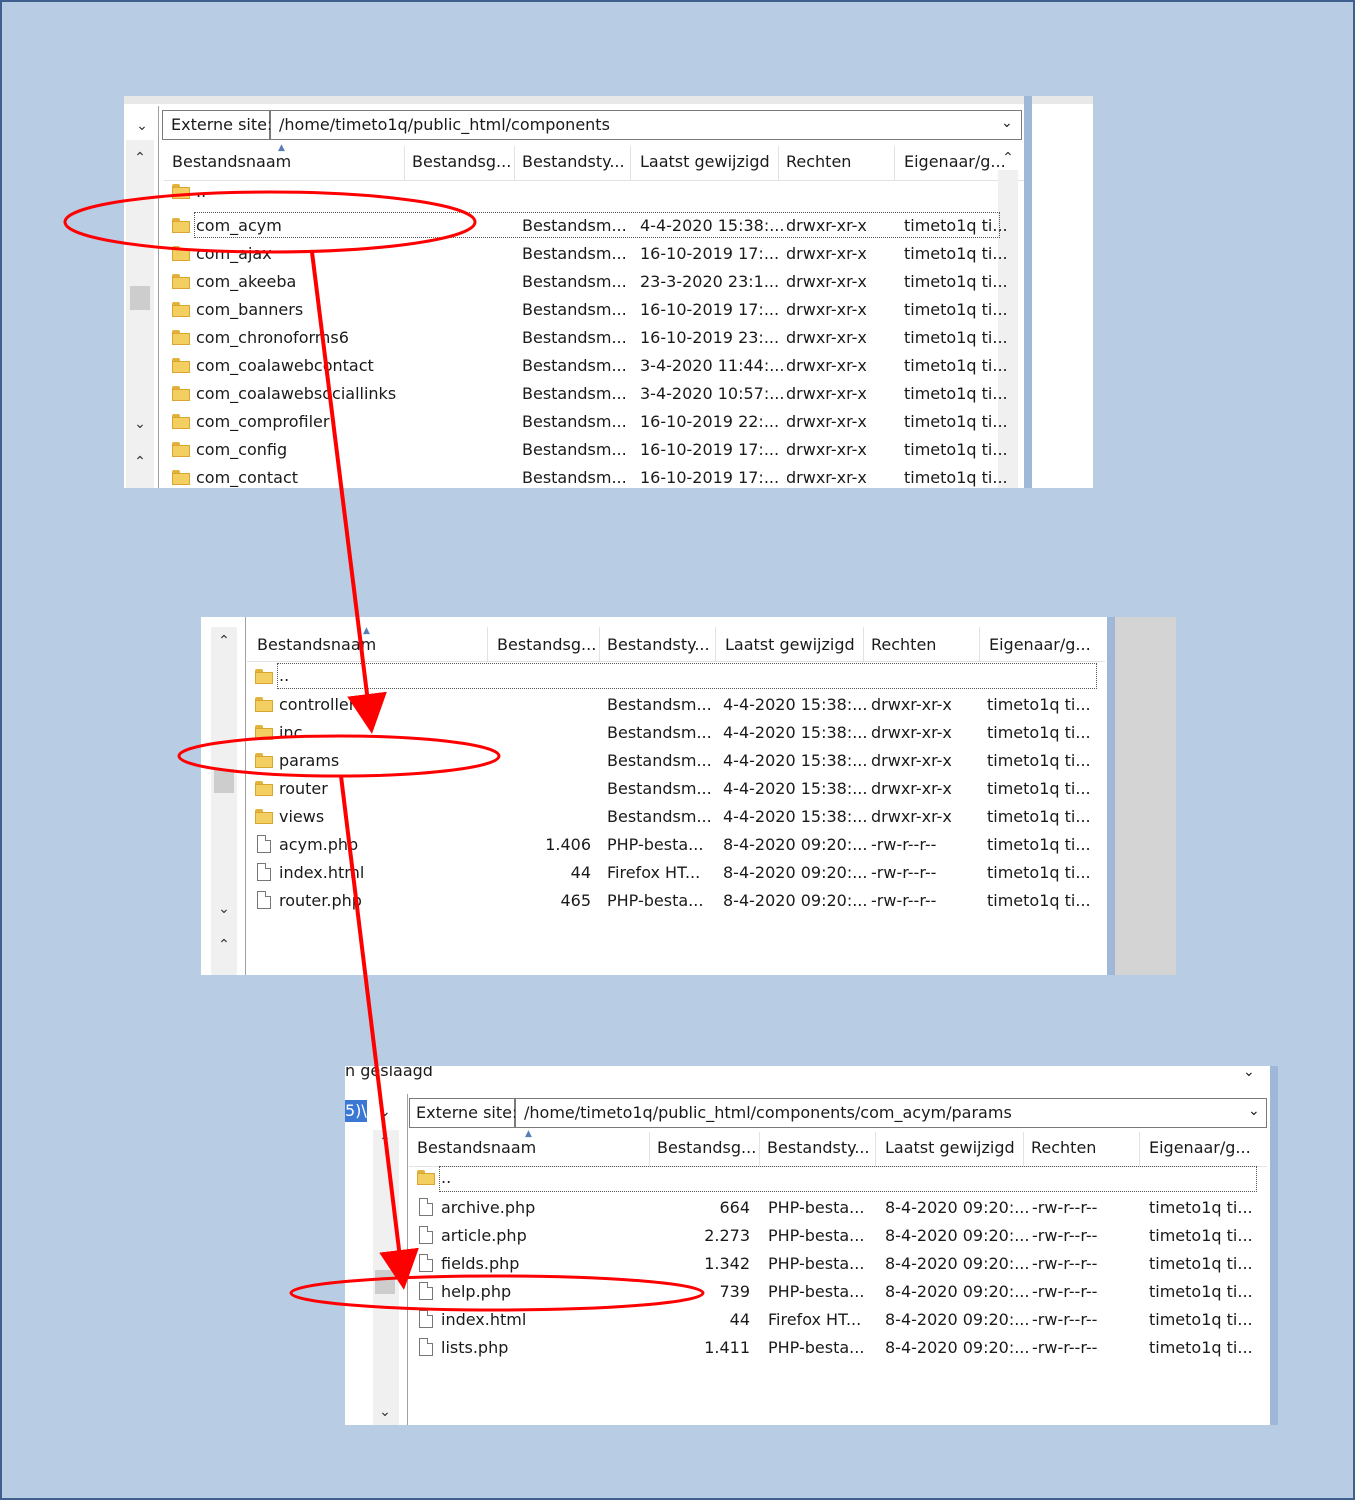 This screenshot has width=1355, height=1500. I want to click on filename-cell: com_akeeba, so click(246, 281).